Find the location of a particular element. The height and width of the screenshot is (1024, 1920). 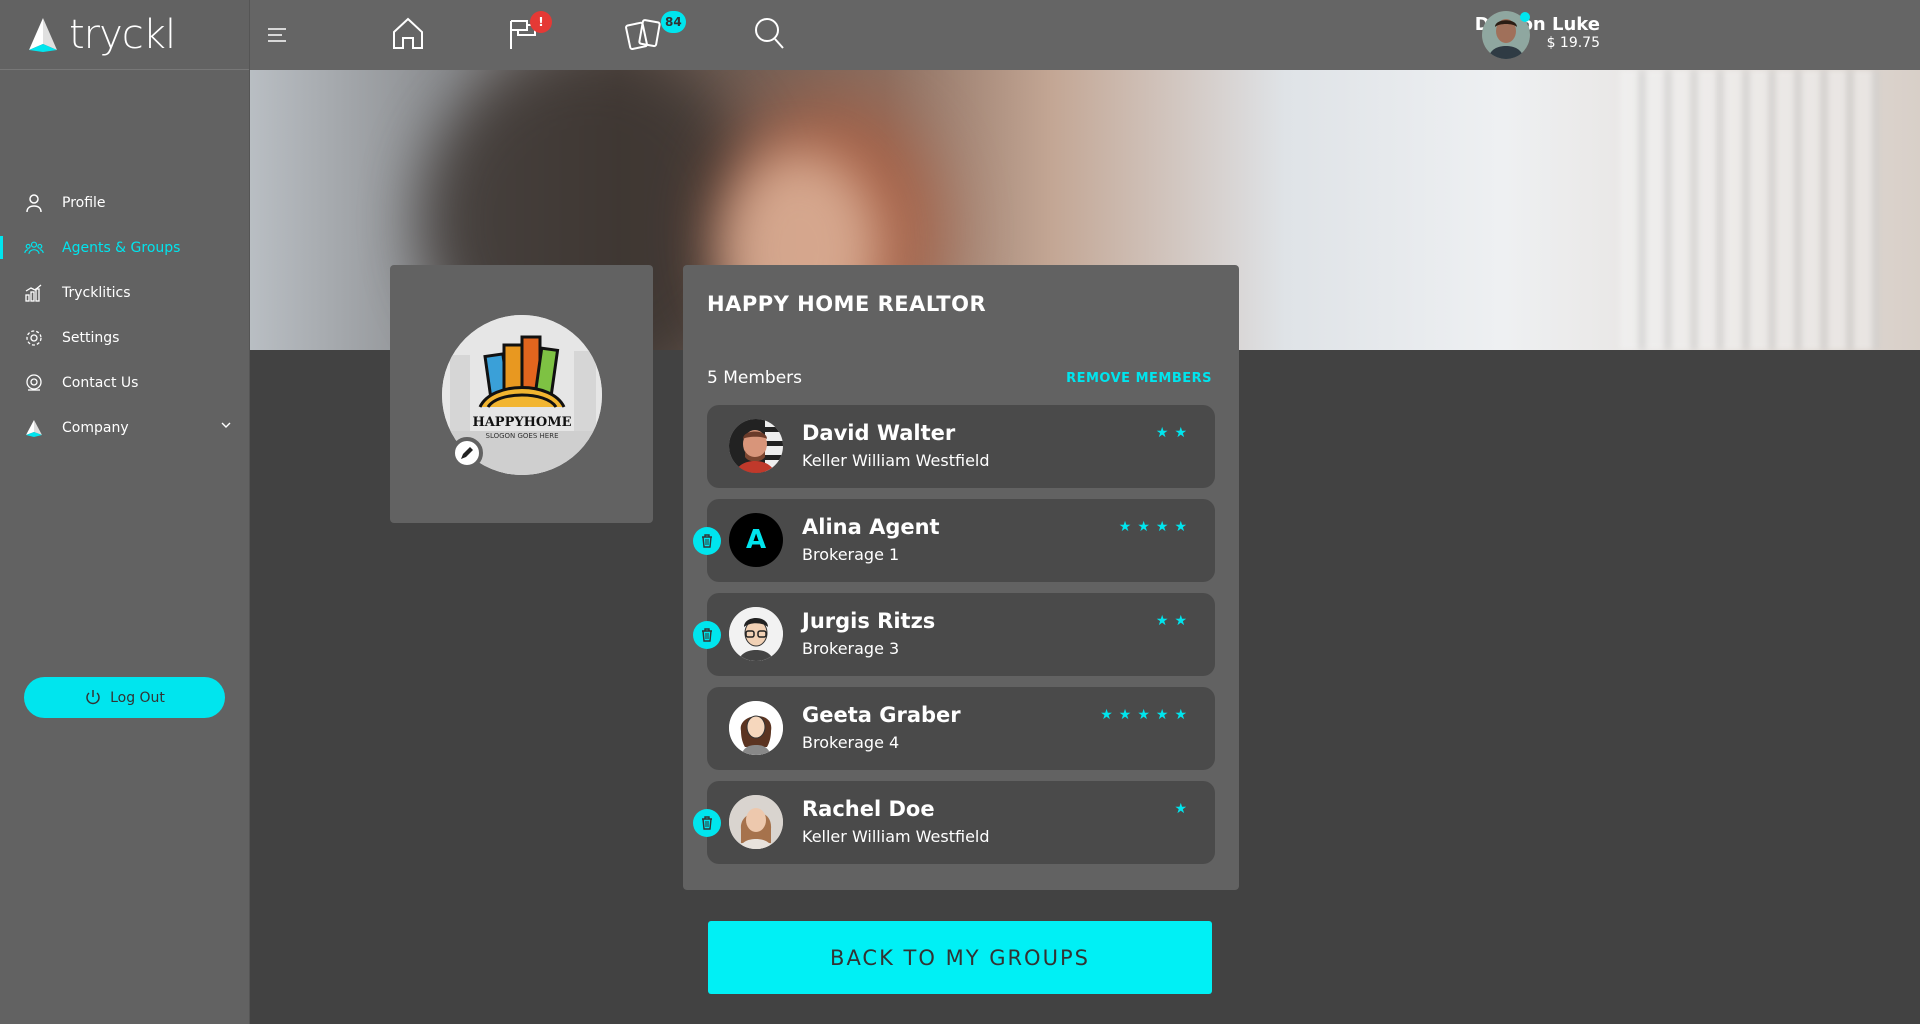

pencil-icon is located at coordinates (467, 453).